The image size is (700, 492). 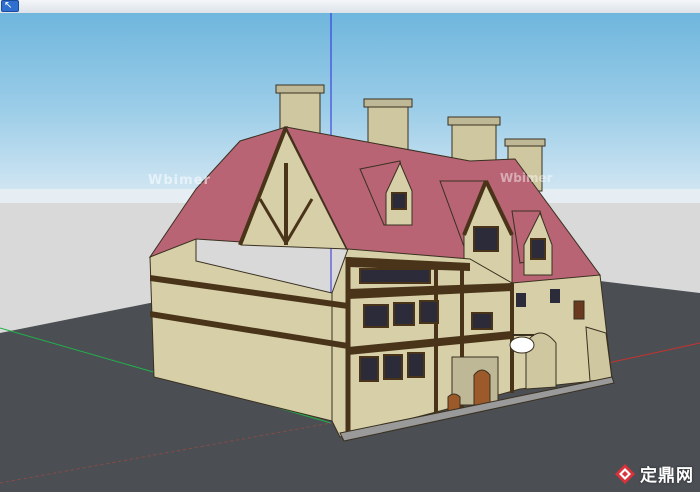 What do you see at coordinates (667, 476) in the screenshot?
I see `brand-logo-text: 定鼎网` at bounding box center [667, 476].